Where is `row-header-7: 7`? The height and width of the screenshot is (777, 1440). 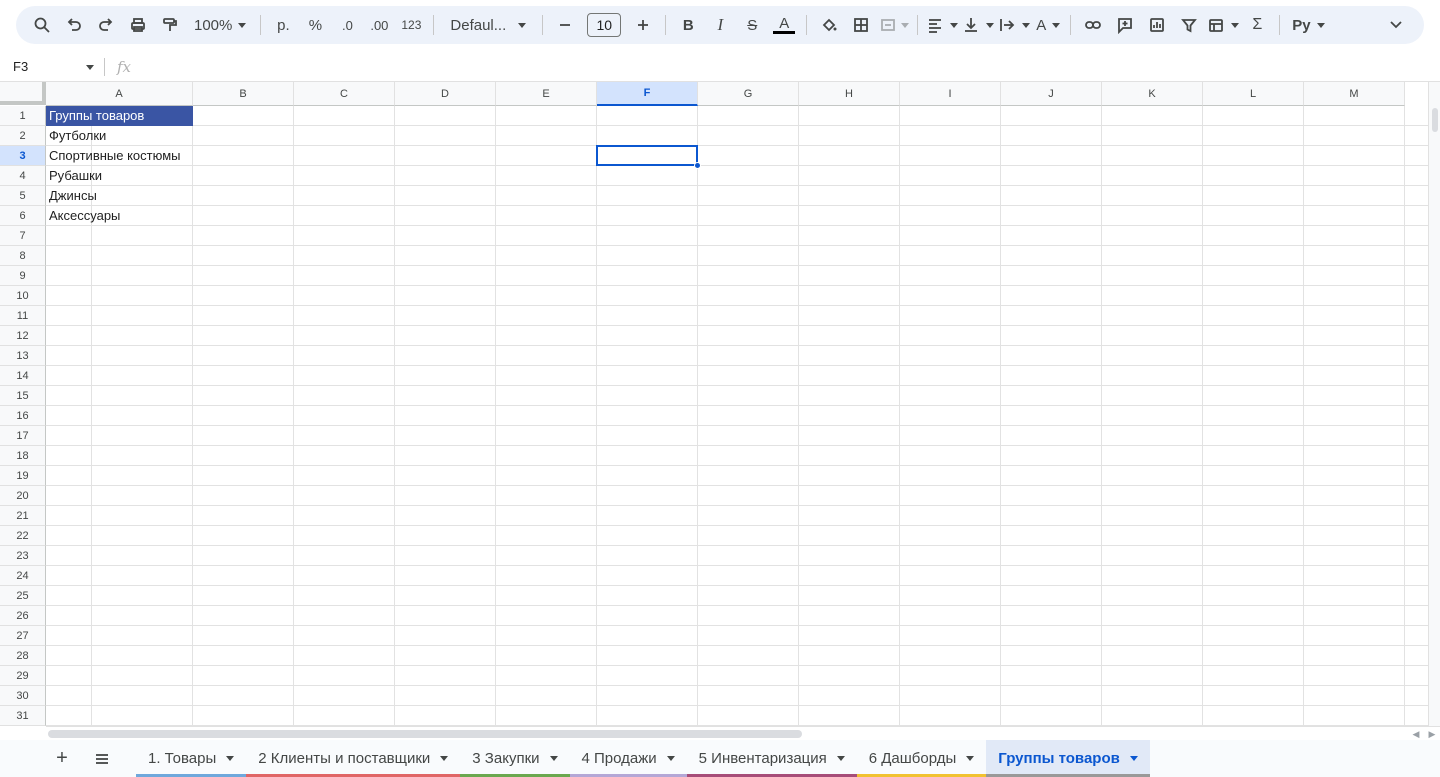 row-header-7: 7 is located at coordinates (23, 236).